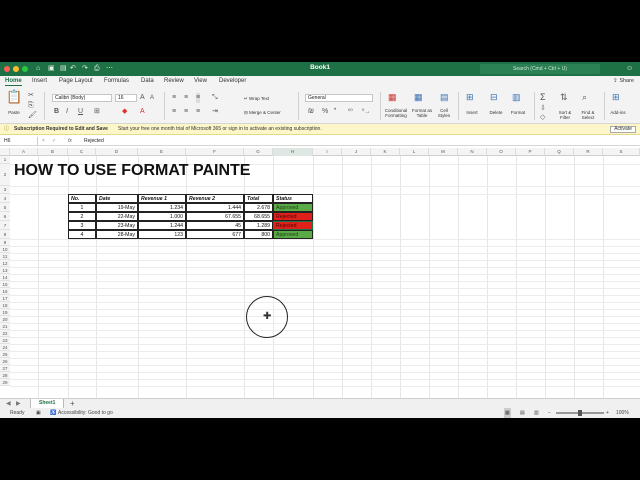 Image resolution: width=640 pixels, height=480 pixels. I want to click on table-cell: 1.289, so click(258, 225).